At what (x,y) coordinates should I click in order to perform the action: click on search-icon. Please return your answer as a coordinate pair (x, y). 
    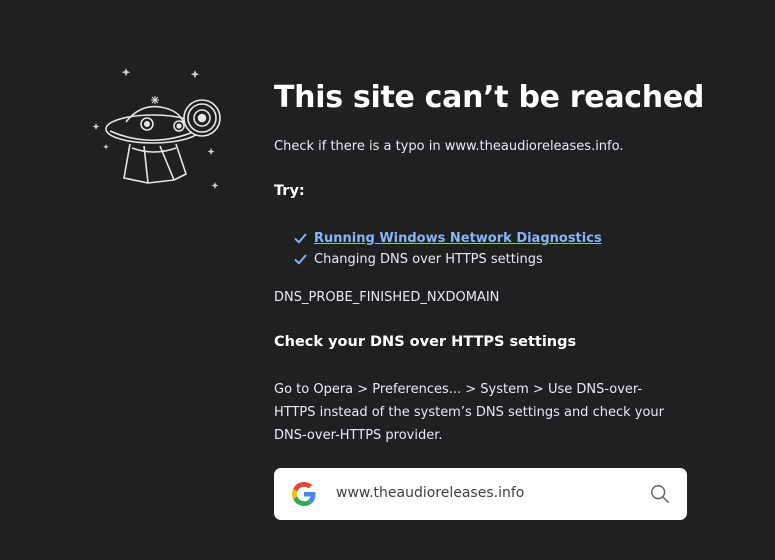
    Looking at the image, I should click on (660, 494).